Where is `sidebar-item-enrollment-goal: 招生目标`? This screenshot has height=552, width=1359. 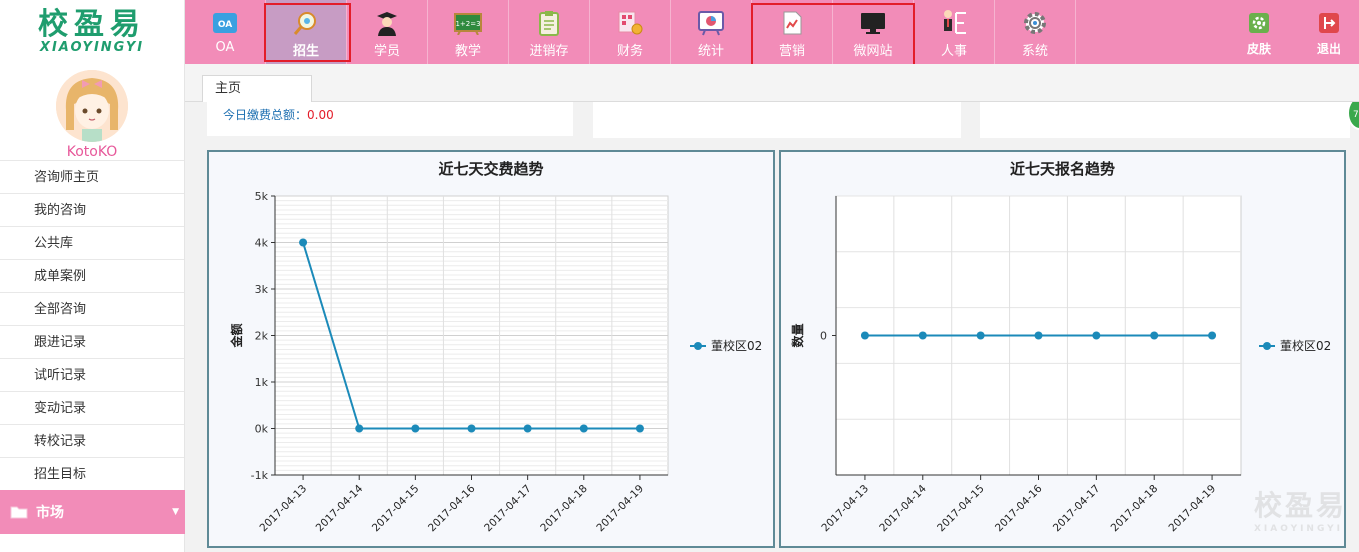 sidebar-item-enrollment-goal: 招生目标 is located at coordinates (92, 473).